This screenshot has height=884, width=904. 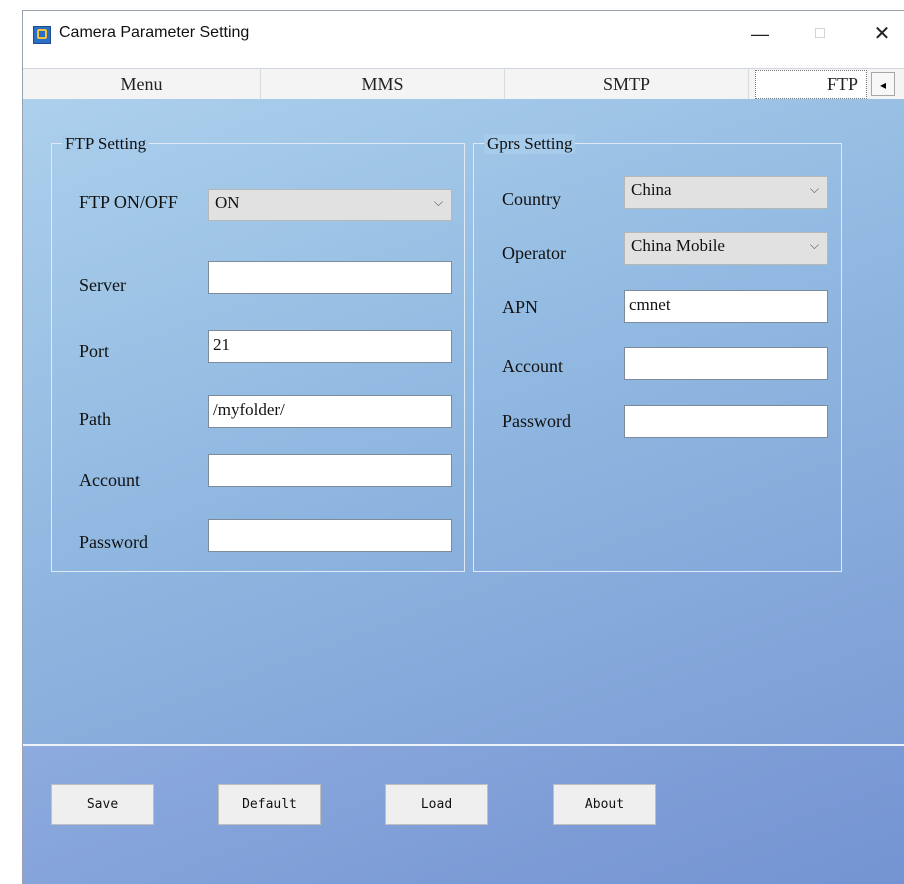 What do you see at coordinates (530, 144) in the screenshot?
I see `gprs-setting-legend: Gprs Setting` at bounding box center [530, 144].